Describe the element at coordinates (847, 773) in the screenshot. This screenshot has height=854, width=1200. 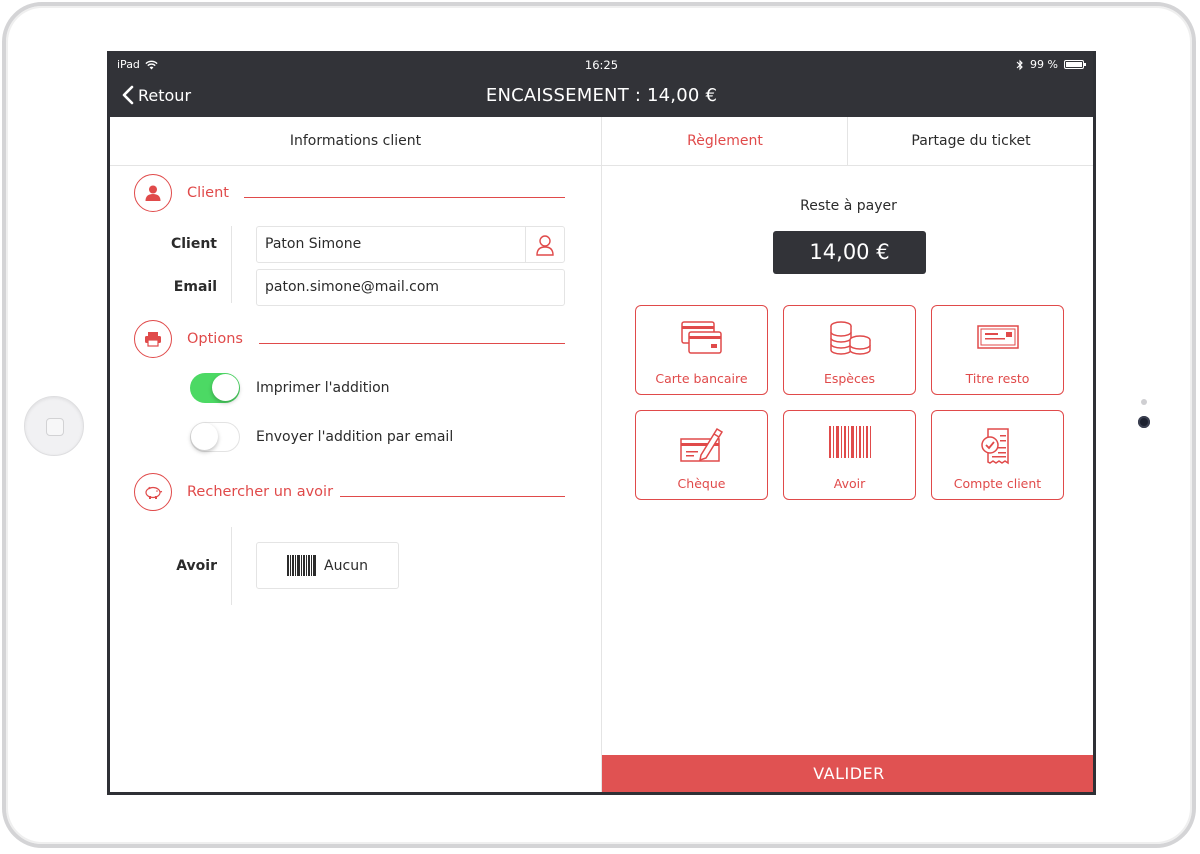
I see `validate-button: VALIDER` at that location.